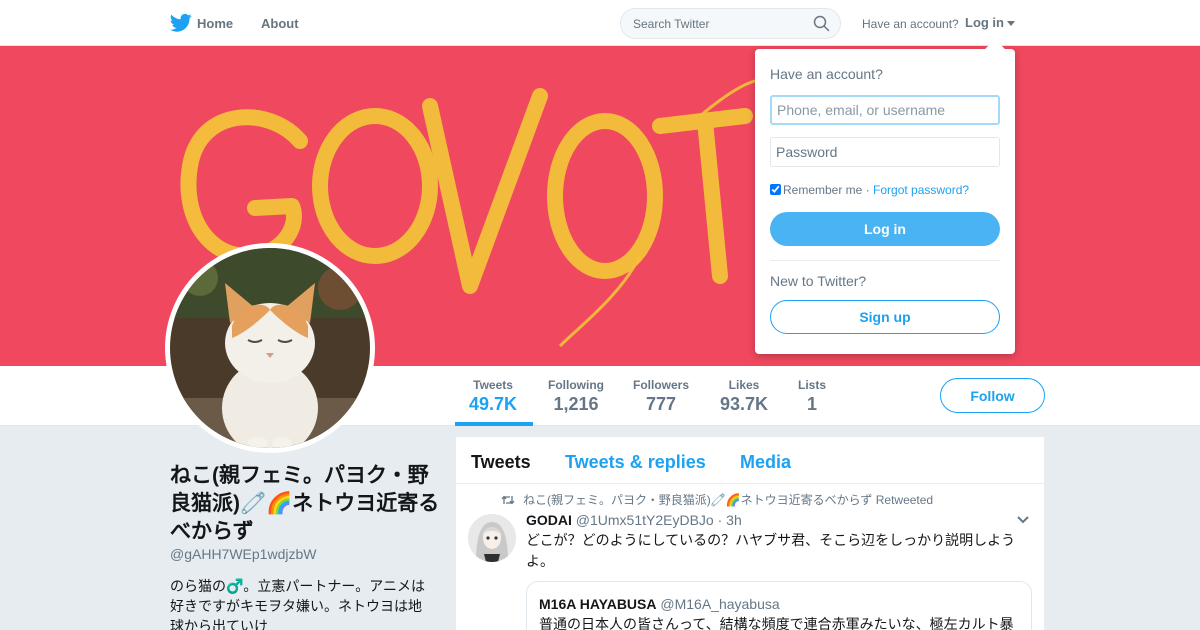  Describe the element at coordinates (728, 500) in the screenshot. I see `retweet-context-text: ねこ(親フェミ。パヨク・野良猫派)🧷🌈ネトウヨ近寄るべからず Retweeted` at that location.